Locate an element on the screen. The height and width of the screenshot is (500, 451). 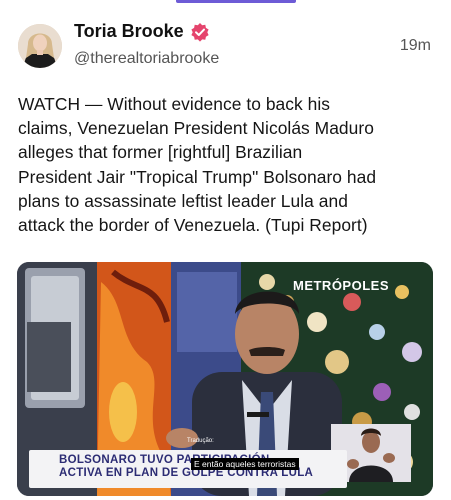
translation-tag: Tradução: is located at coordinates (200, 441).